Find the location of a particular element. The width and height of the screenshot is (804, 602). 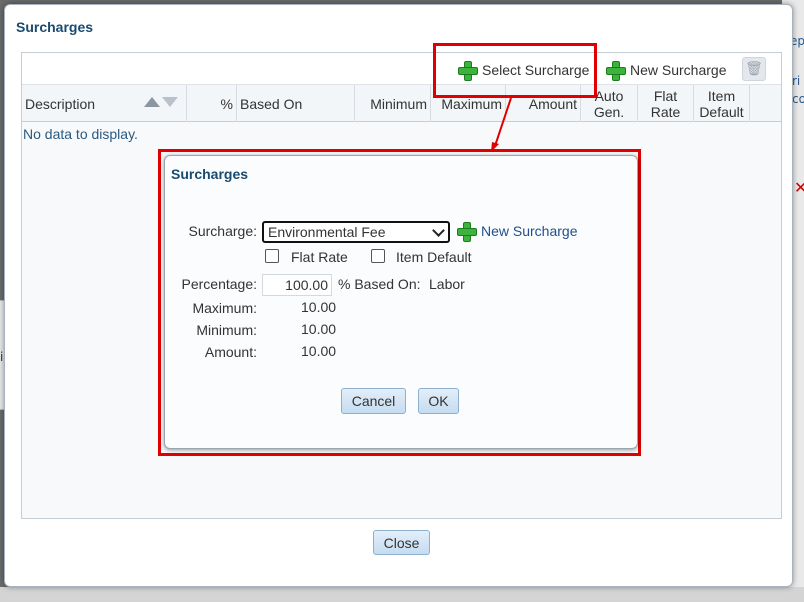

minimum-value: 10.00 is located at coordinates (319, 329).